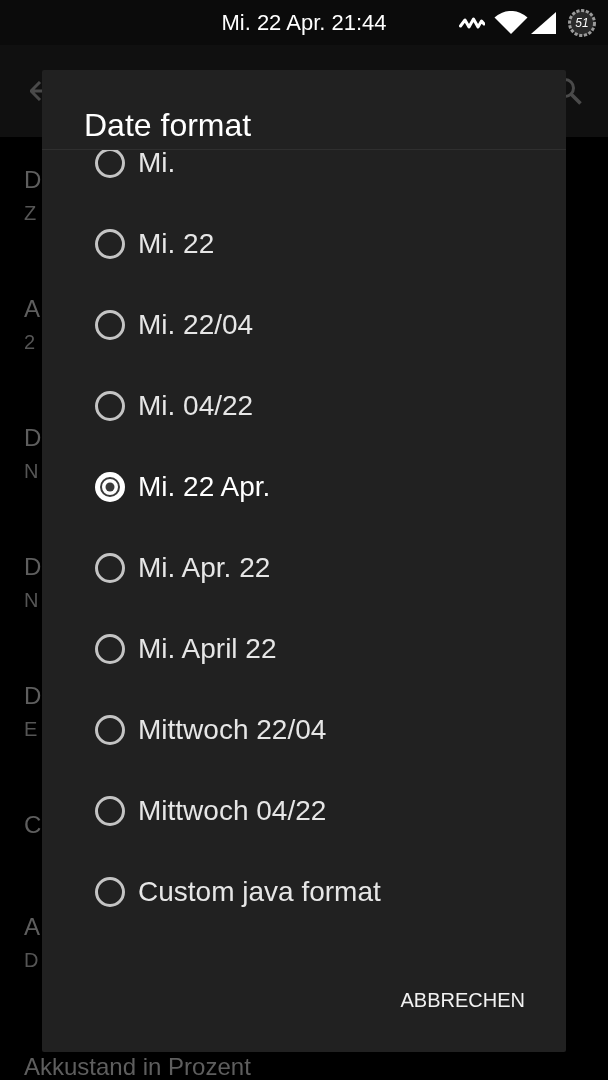 This screenshot has width=608, height=1080. Describe the element at coordinates (232, 729) in the screenshot. I see `option-label: Mittwoch 22/04` at that location.